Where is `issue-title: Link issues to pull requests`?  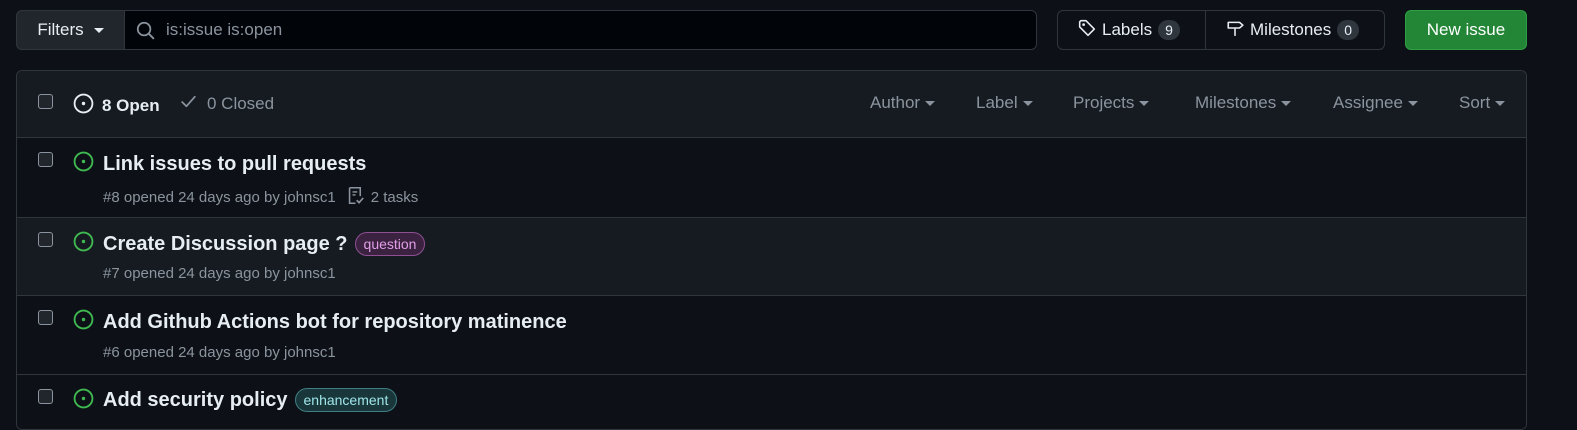 issue-title: Link issues to pull requests is located at coordinates (235, 164).